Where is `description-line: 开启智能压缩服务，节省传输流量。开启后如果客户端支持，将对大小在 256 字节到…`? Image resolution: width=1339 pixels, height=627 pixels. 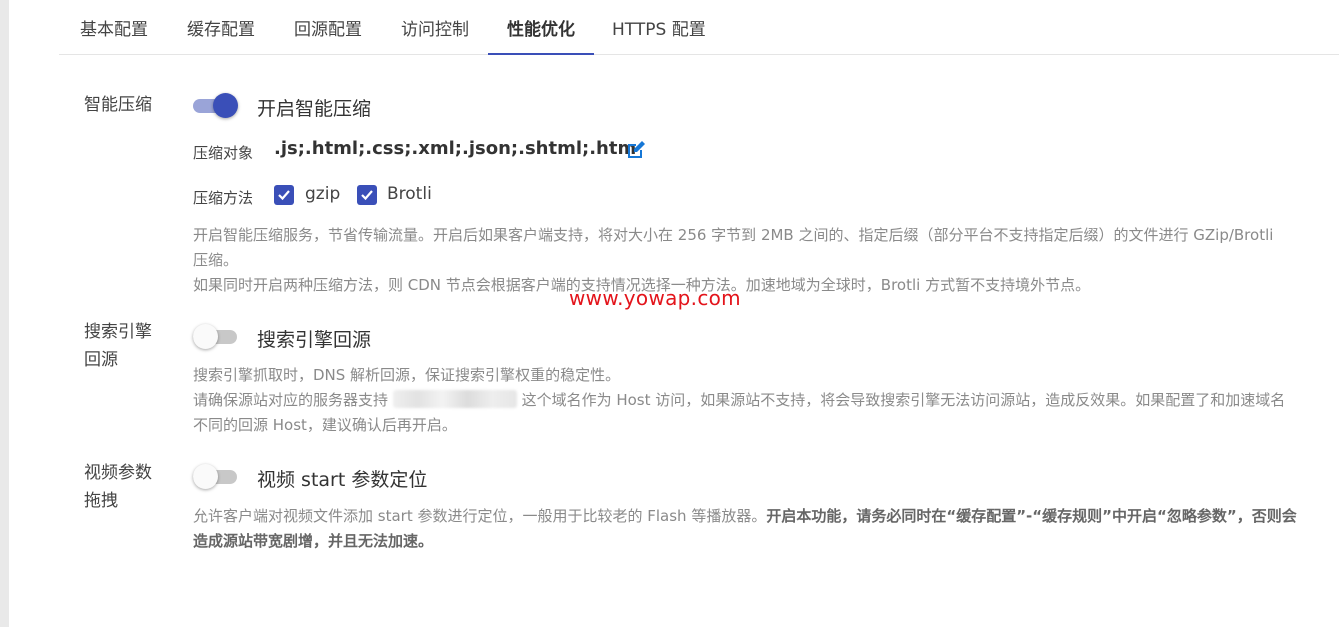 description-line: 开启智能压缩服务，节省传输流量。开启后如果客户端支持，将对大小在 256 字节到… is located at coordinates (733, 235).